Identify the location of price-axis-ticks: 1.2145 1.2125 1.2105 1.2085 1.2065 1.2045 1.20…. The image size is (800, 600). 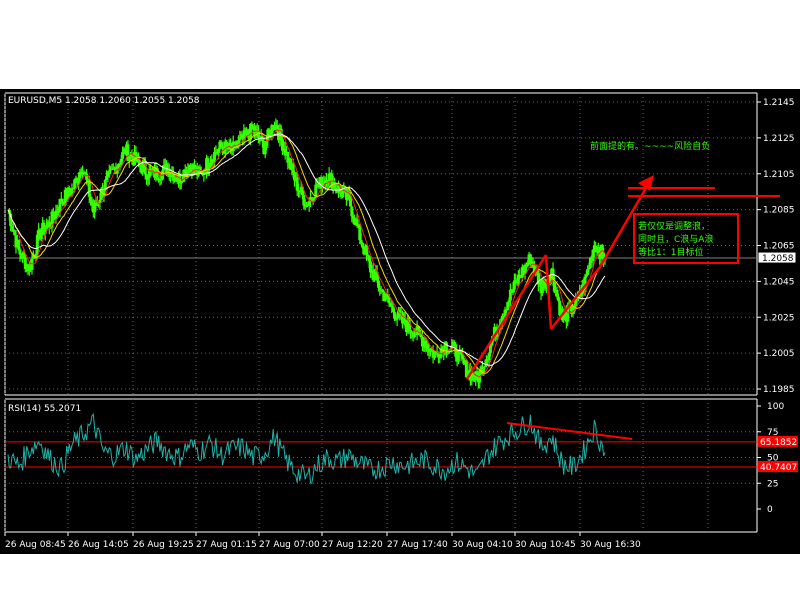
(776, 246).